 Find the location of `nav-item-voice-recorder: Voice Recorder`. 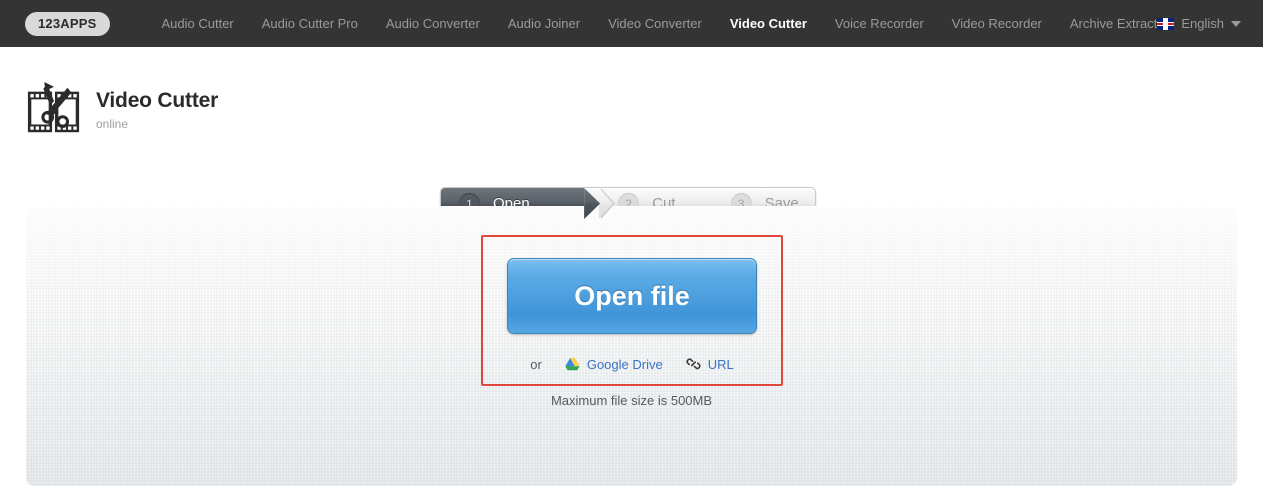

nav-item-voice-recorder: Voice Recorder is located at coordinates (879, 23).